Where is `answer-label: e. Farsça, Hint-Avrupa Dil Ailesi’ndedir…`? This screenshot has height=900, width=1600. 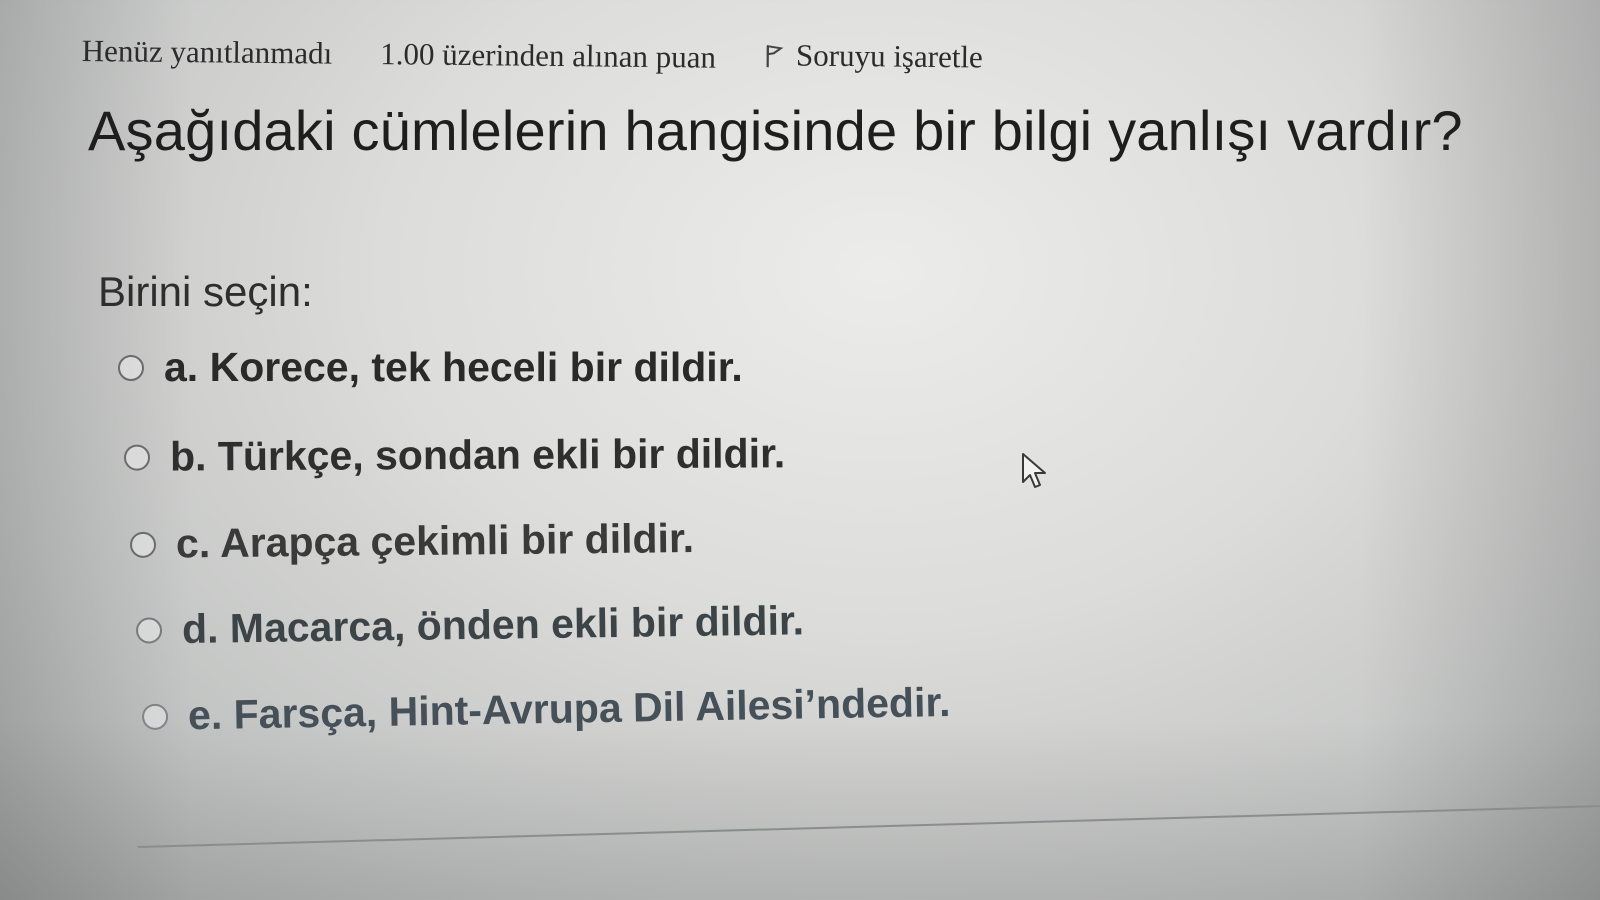
answer-label: e. Farsça, Hint-Avrupa Dil Ailesi’ndedir… is located at coordinates (569, 708).